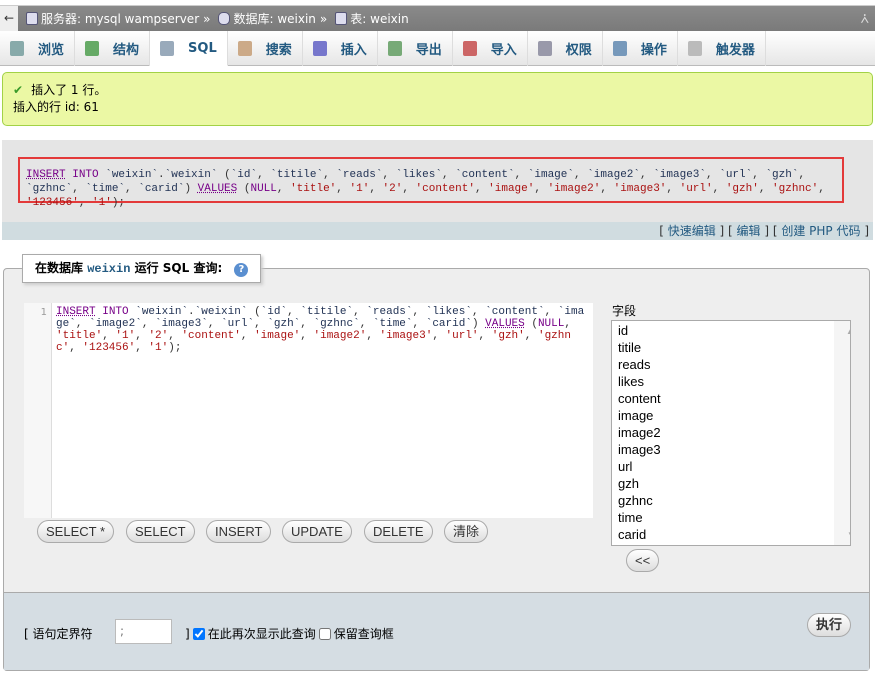 The height and width of the screenshot is (676, 875). I want to click on sql-token: 'content', so click(445, 189).